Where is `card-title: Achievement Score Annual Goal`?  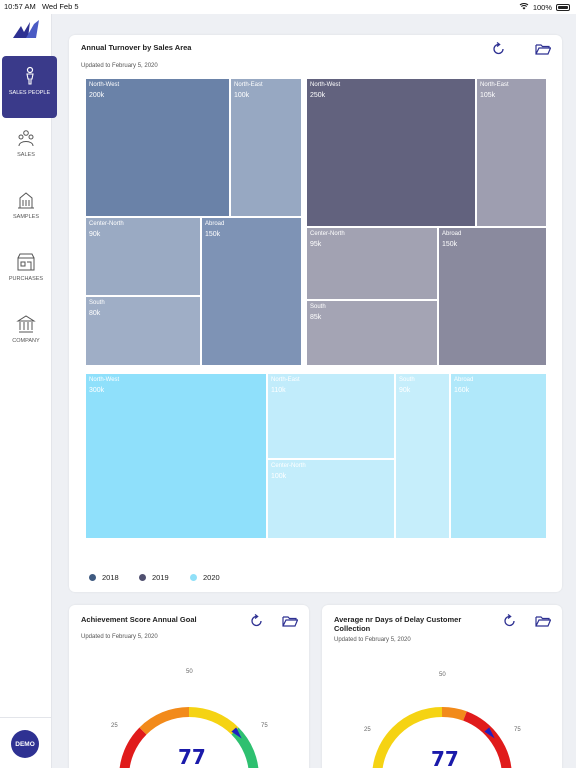
card-title: Achievement Score Annual Goal is located at coordinates (139, 619).